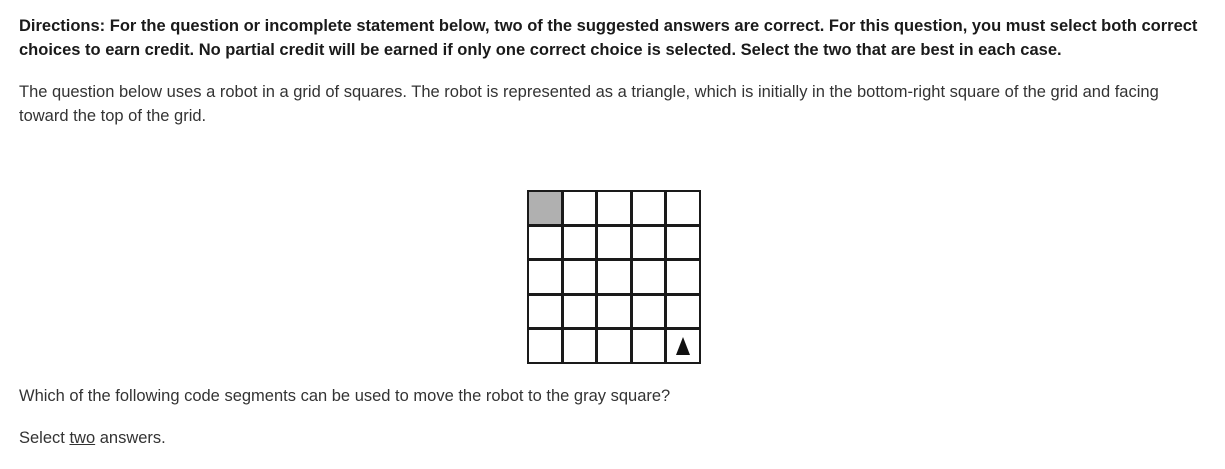 The height and width of the screenshot is (469, 1225). What do you see at coordinates (545, 208) in the screenshot?
I see `gray-target-cell` at bounding box center [545, 208].